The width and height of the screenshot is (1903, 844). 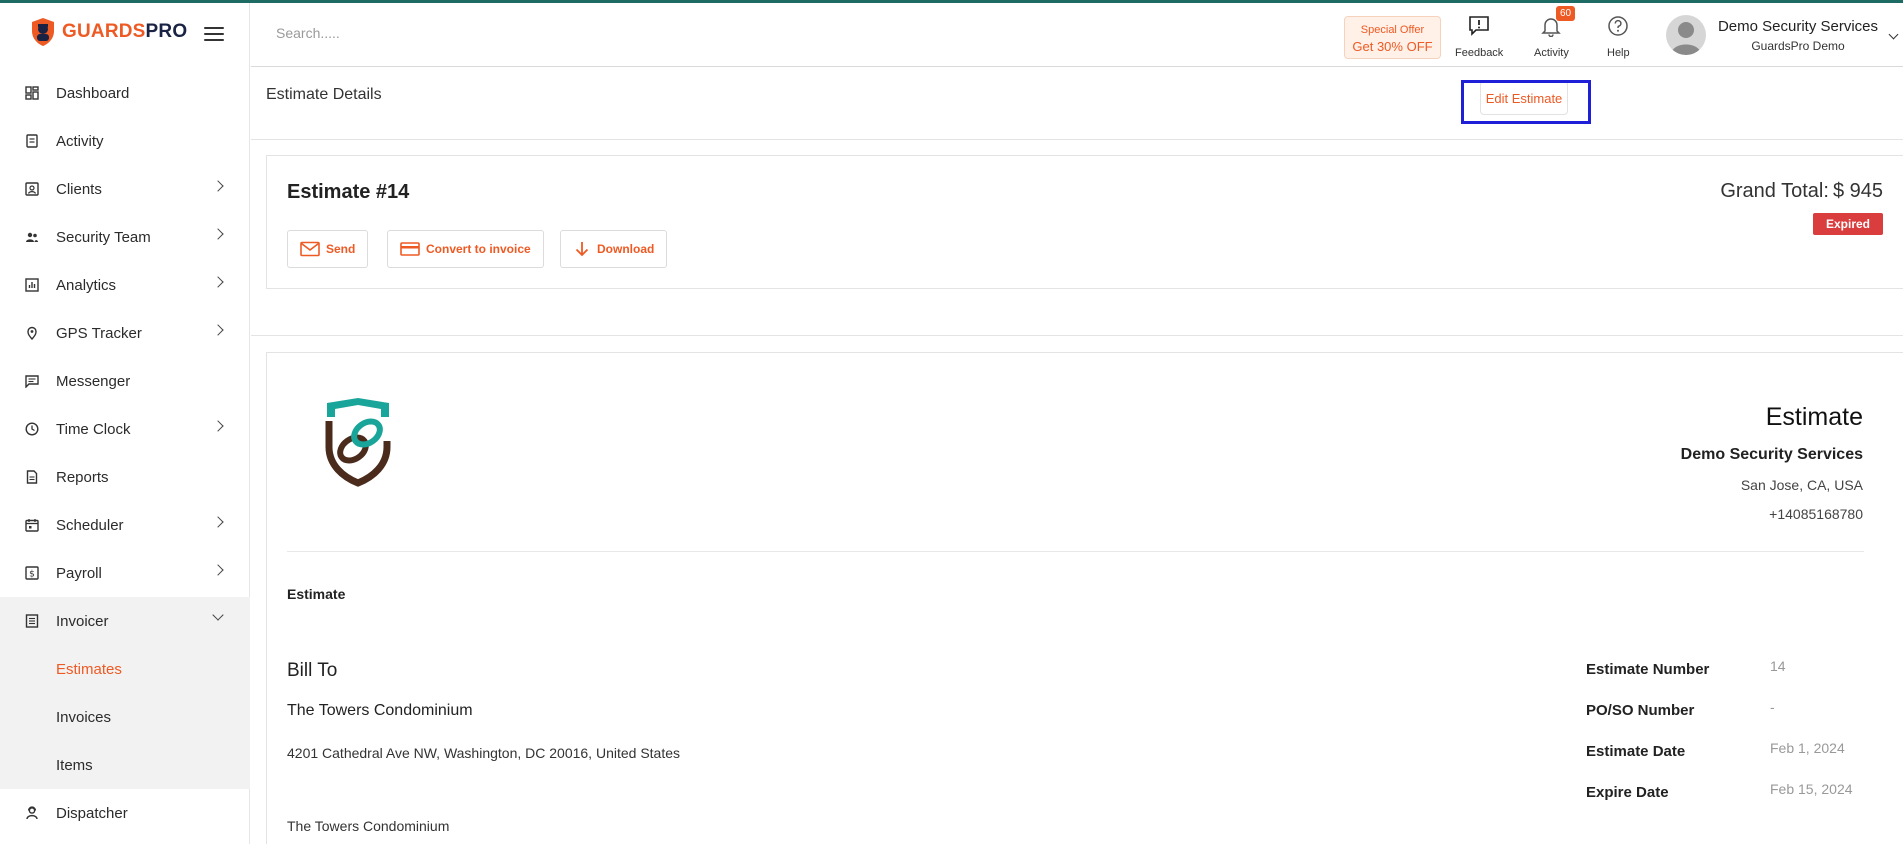 What do you see at coordinates (310, 249) in the screenshot?
I see `mail-icon` at bounding box center [310, 249].